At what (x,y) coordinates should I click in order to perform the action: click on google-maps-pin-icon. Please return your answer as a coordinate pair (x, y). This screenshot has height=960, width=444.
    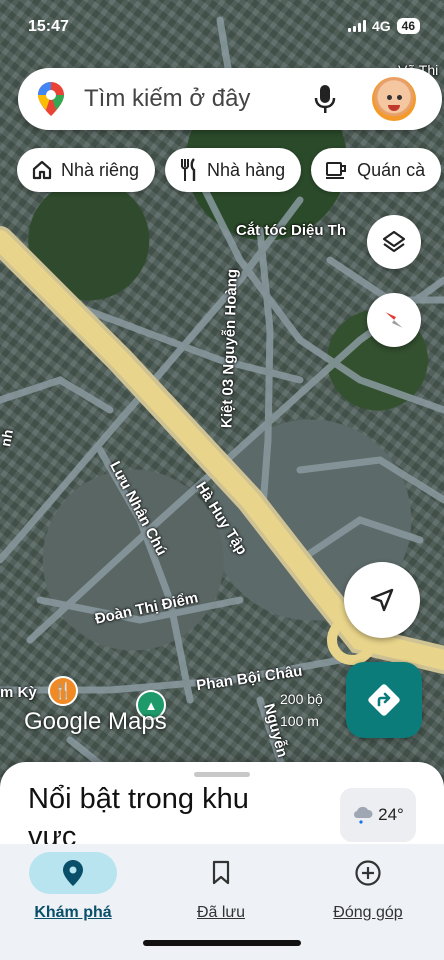
    Looking at the image, I should click on (51, 101).